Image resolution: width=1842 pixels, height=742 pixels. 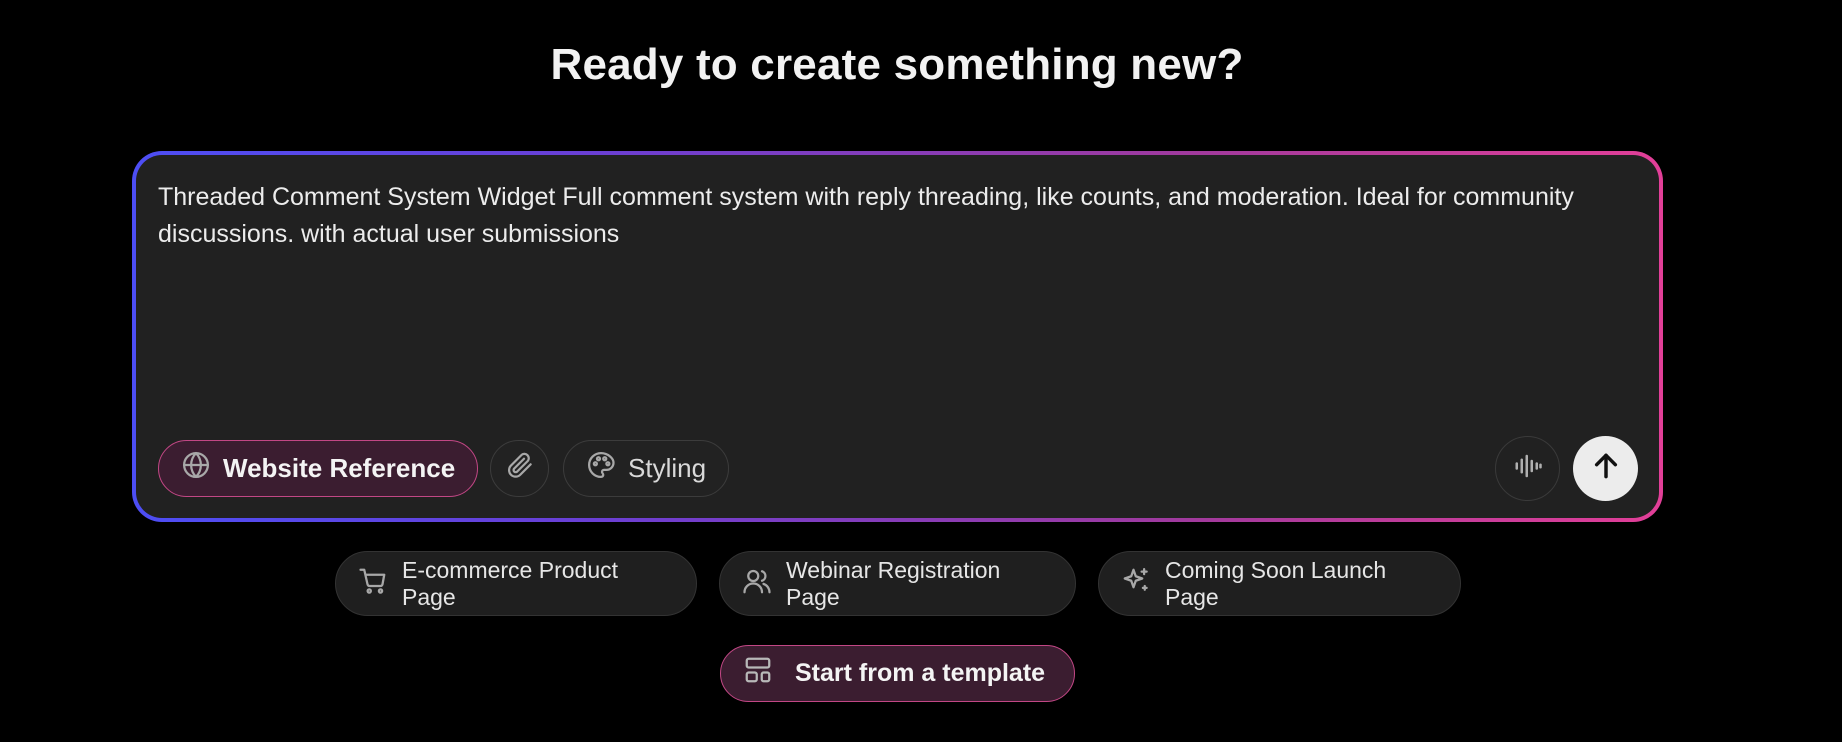 I want to click on users-icon, so click(x=757, y=584).